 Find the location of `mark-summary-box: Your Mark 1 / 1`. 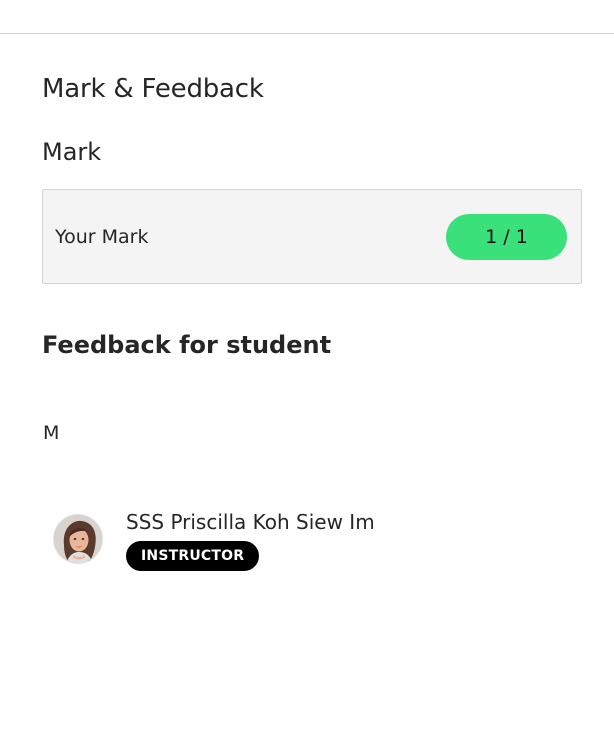

mark-summary-box: Your Mark 1 / 1 is located at coordinates (312, 236).